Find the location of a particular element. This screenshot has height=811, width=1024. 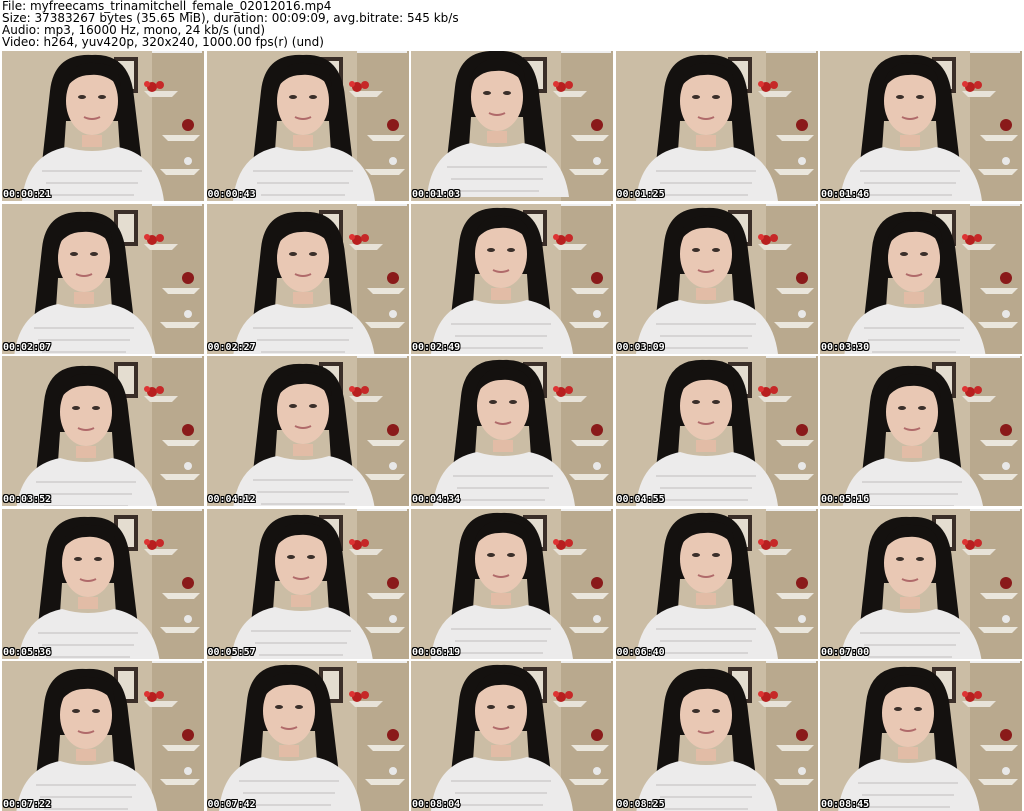

thumbnail-frame: 00:05:16 is located at coordinates (921, 431).